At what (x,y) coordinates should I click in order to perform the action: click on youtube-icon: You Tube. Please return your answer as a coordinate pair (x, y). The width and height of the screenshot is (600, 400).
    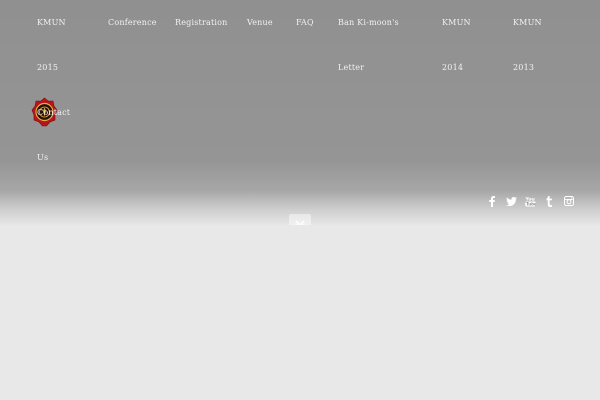
    Looking at the image, I should click on (530, 201).